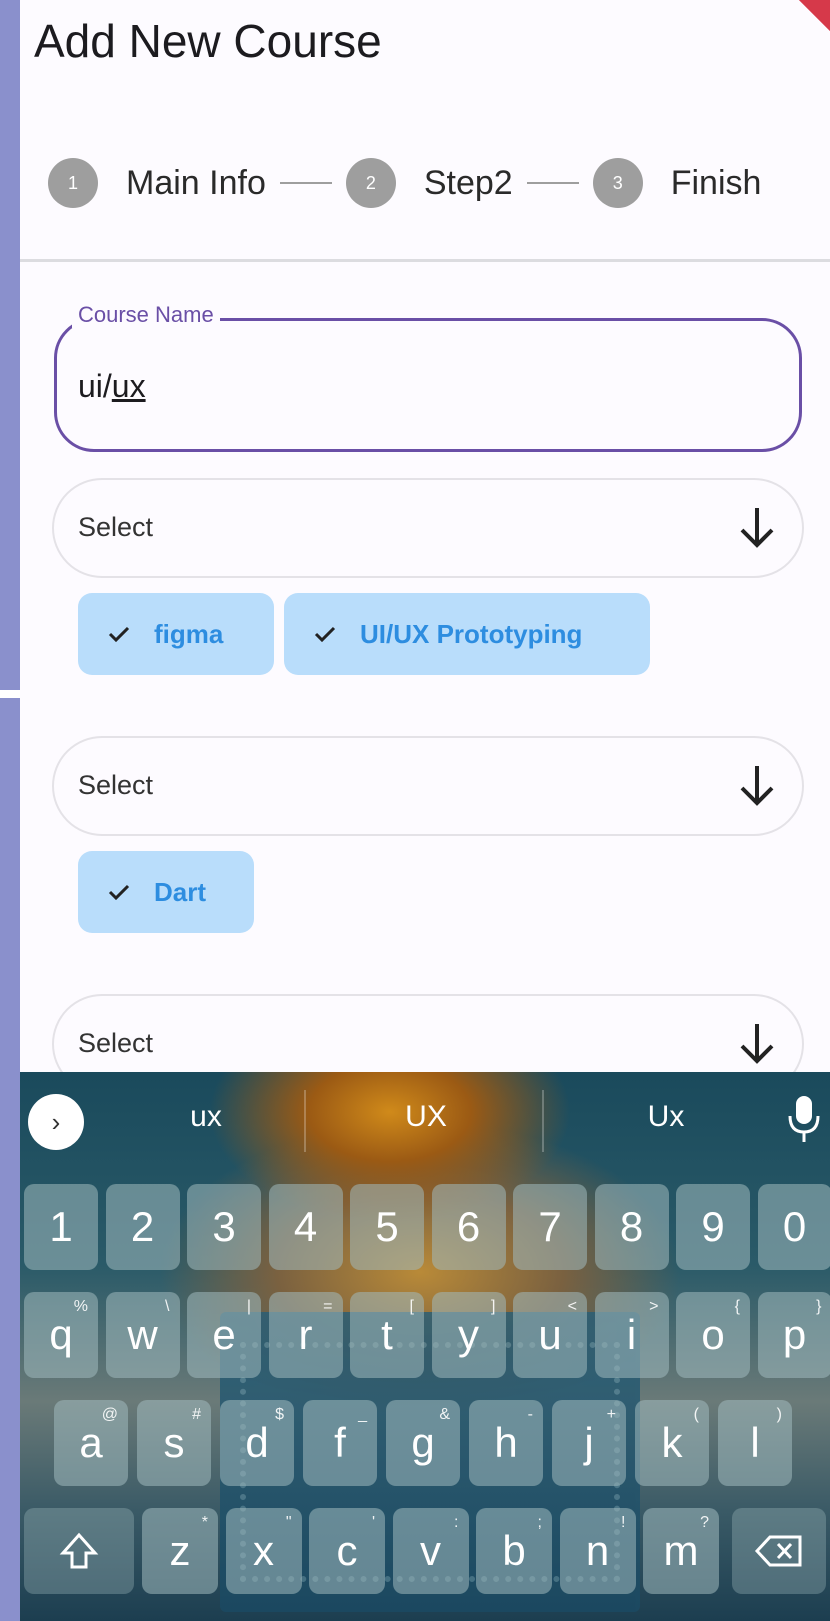  What do you see at coordinates (196, 183) in the screenshot?
I see `step-label-main-info: Main Info` at bounding box center [196, 183].